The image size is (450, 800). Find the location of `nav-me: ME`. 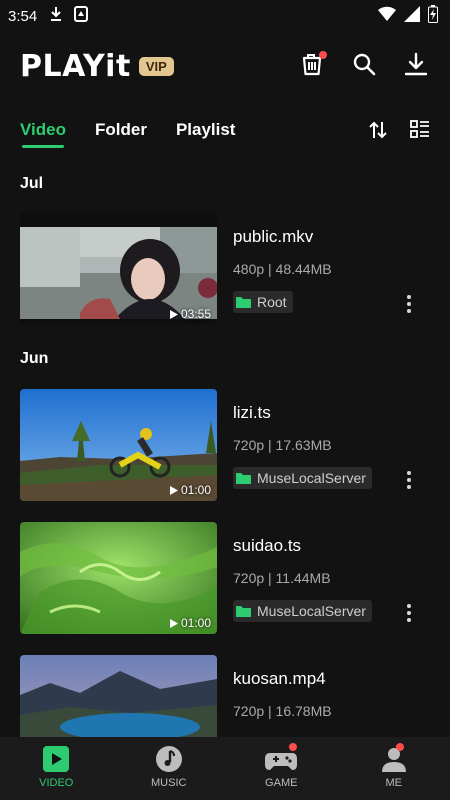

nav-me: ME is located at coordinates (394, 768).